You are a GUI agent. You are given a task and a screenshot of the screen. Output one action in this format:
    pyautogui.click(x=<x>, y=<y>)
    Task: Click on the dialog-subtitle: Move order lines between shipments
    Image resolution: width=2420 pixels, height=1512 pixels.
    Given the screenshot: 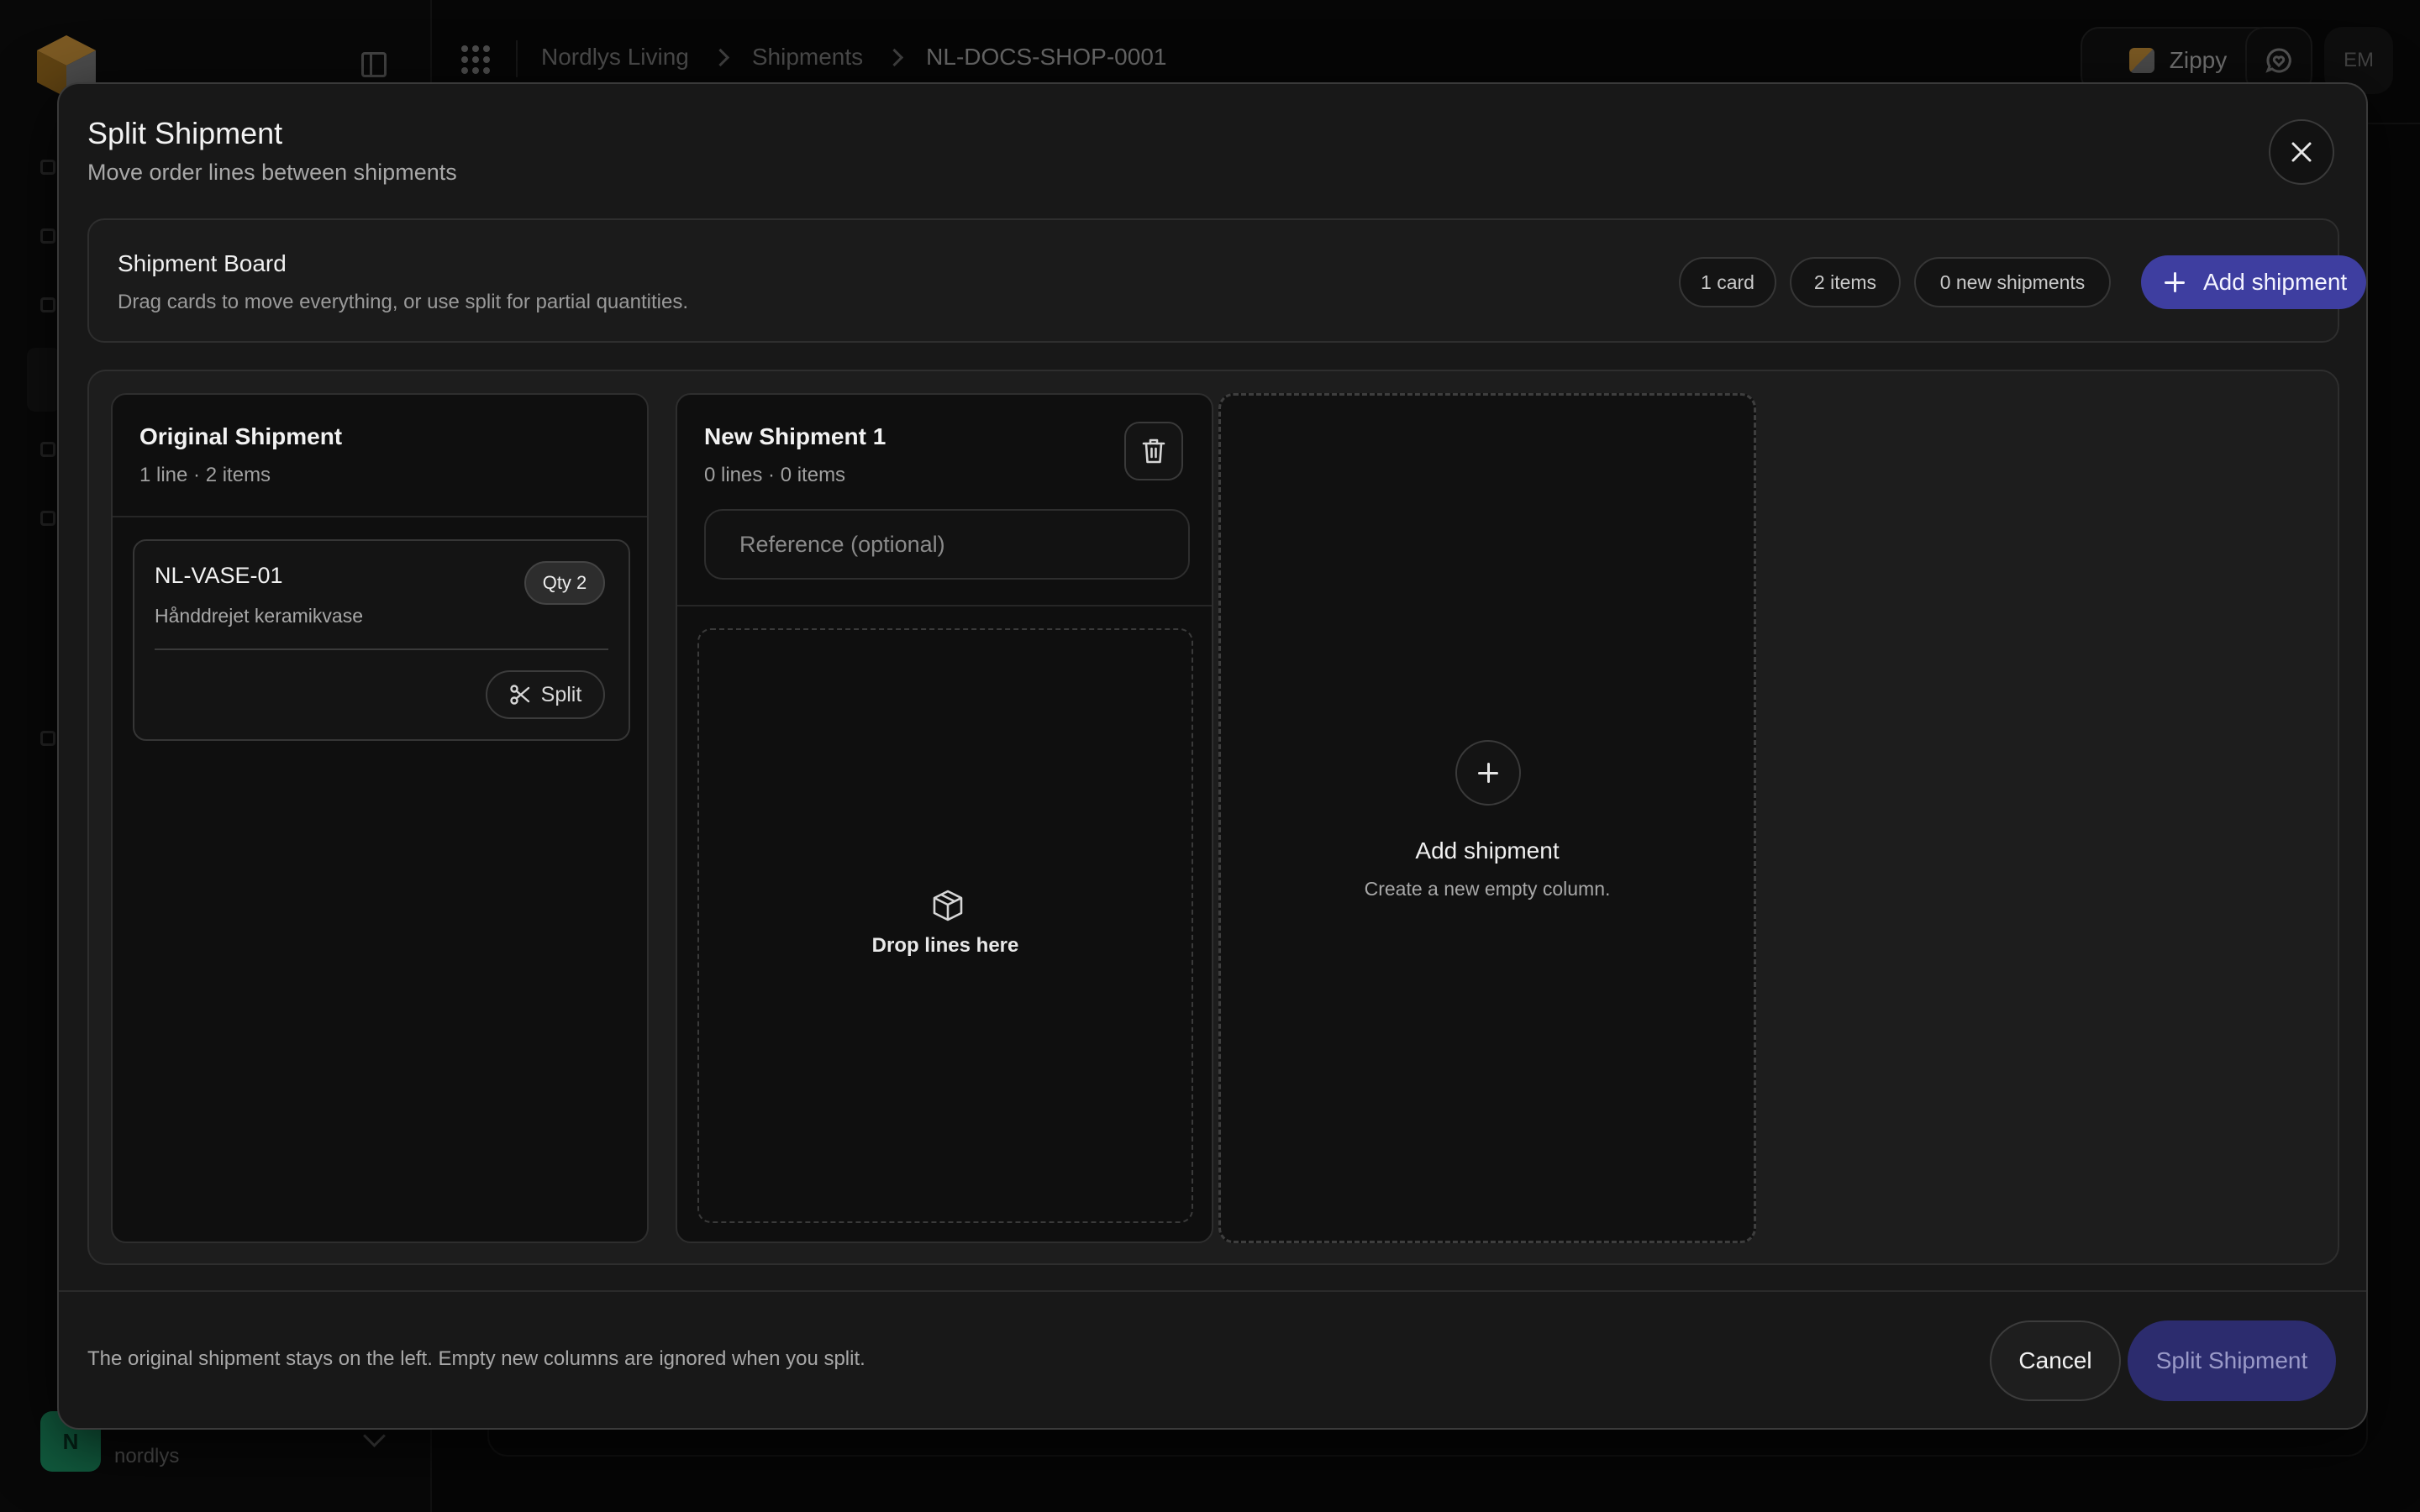 What is the action you would take?
    pyautogui.click(x=272, y=172)
    